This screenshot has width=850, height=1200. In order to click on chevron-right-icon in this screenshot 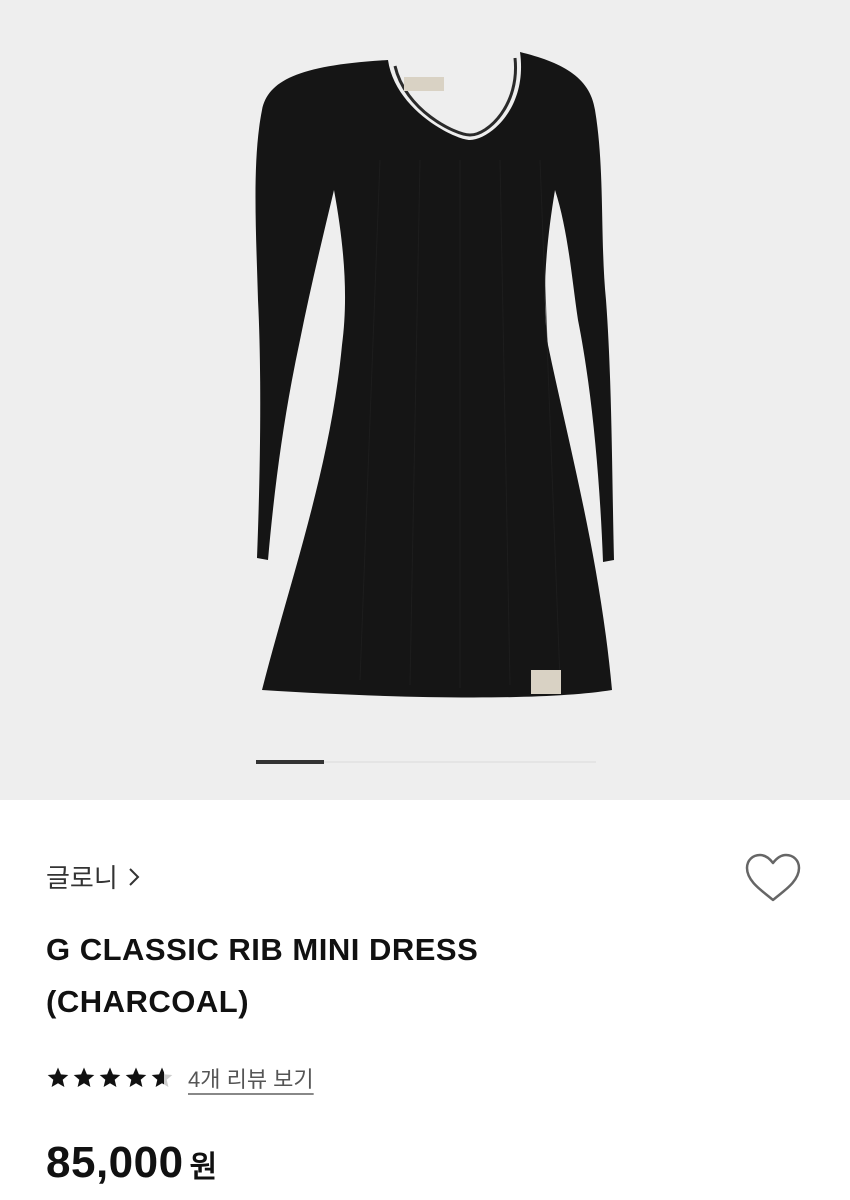, I will do `click(134, 876)`.